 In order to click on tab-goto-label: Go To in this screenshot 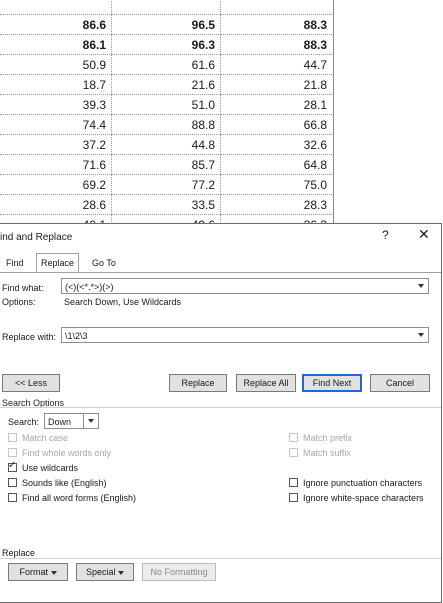, I will do `click(104, 263)`.